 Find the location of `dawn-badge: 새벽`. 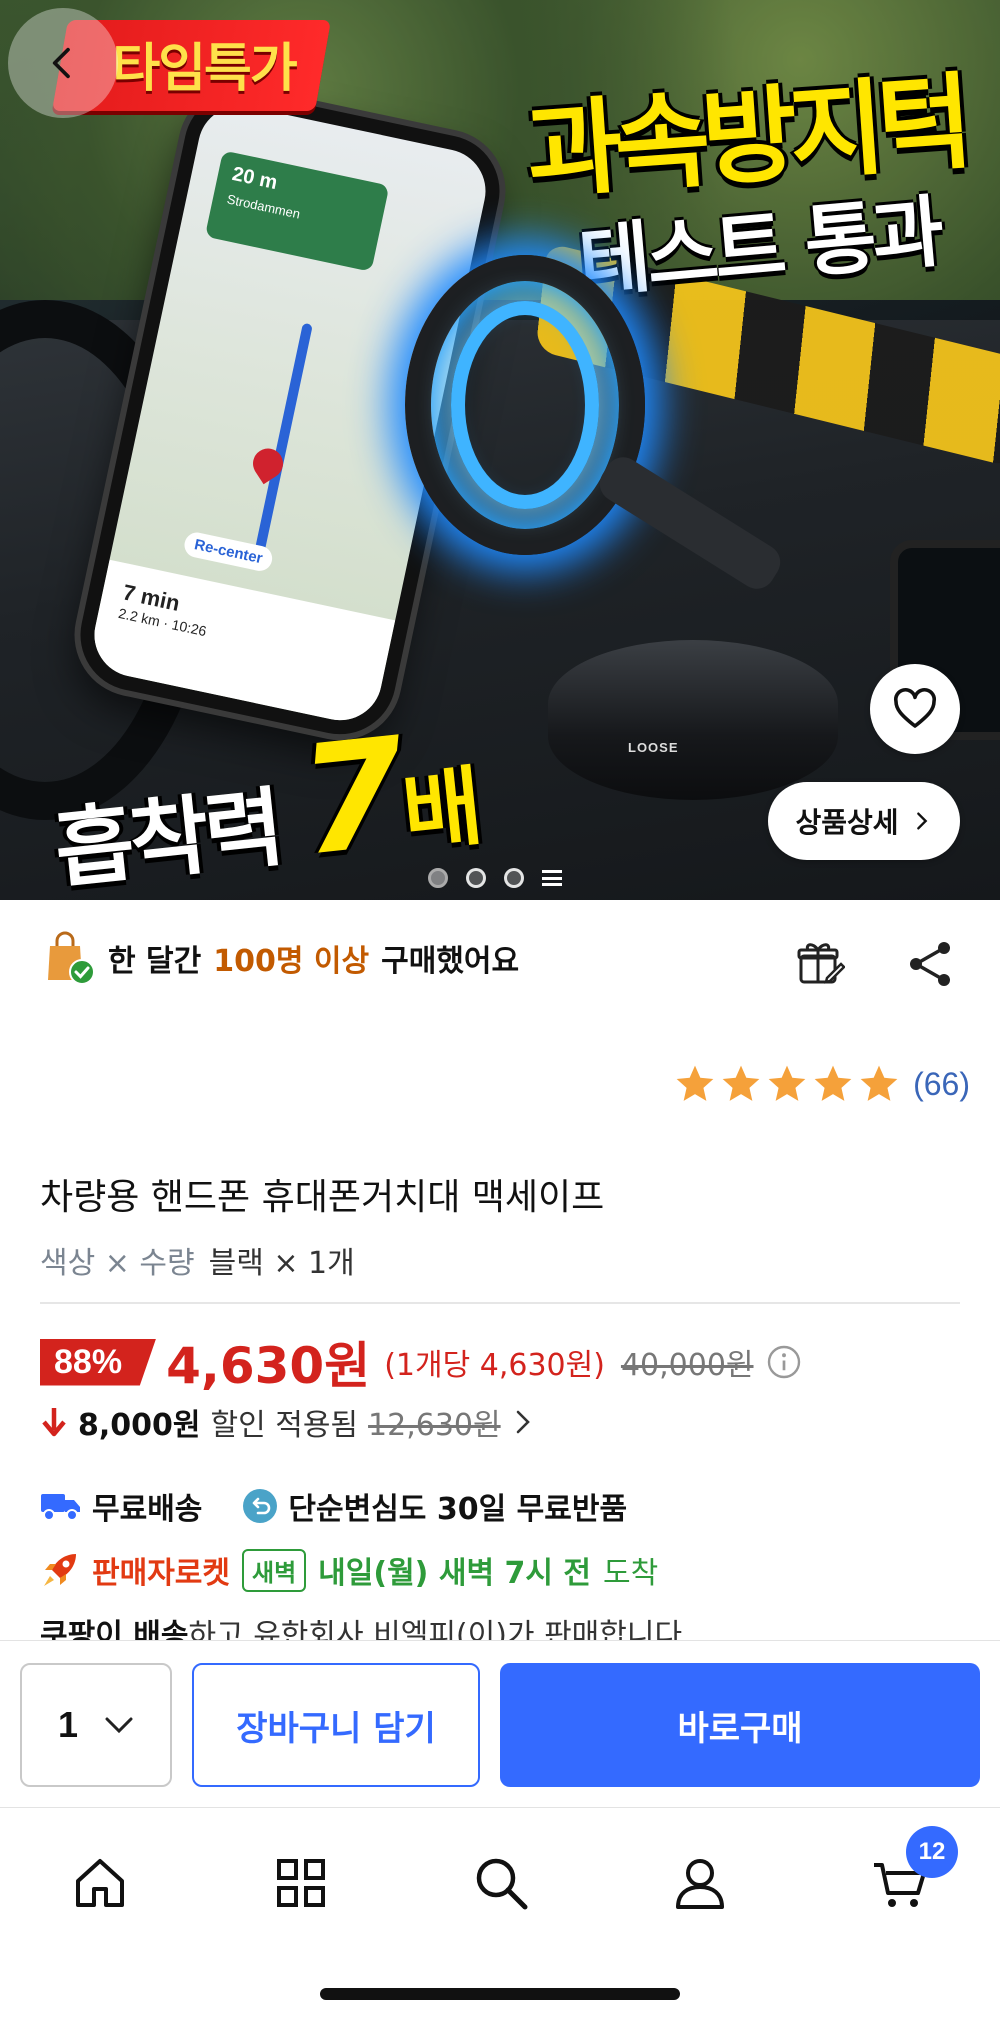

dawn-badge: 새벽 is located at coordinates (274, 1570).